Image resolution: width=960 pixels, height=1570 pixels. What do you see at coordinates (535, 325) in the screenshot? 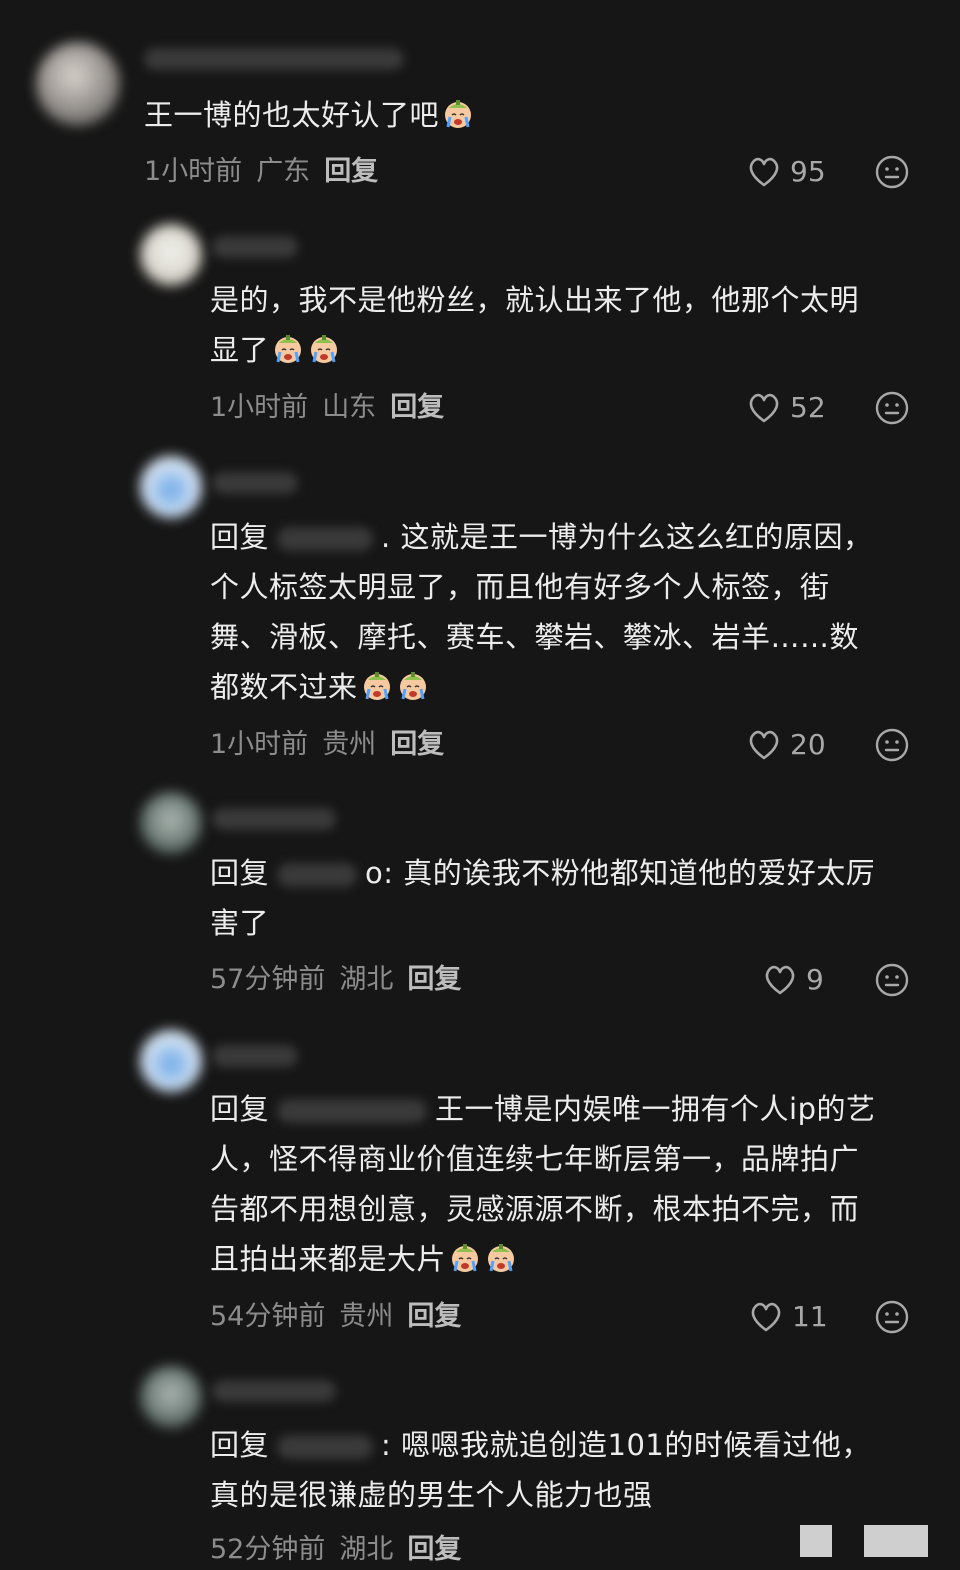
I see `comment-text: 是的，我不是他粉丝，就认出来了他，他那个太明 显了` at bounding box center [535, 325].